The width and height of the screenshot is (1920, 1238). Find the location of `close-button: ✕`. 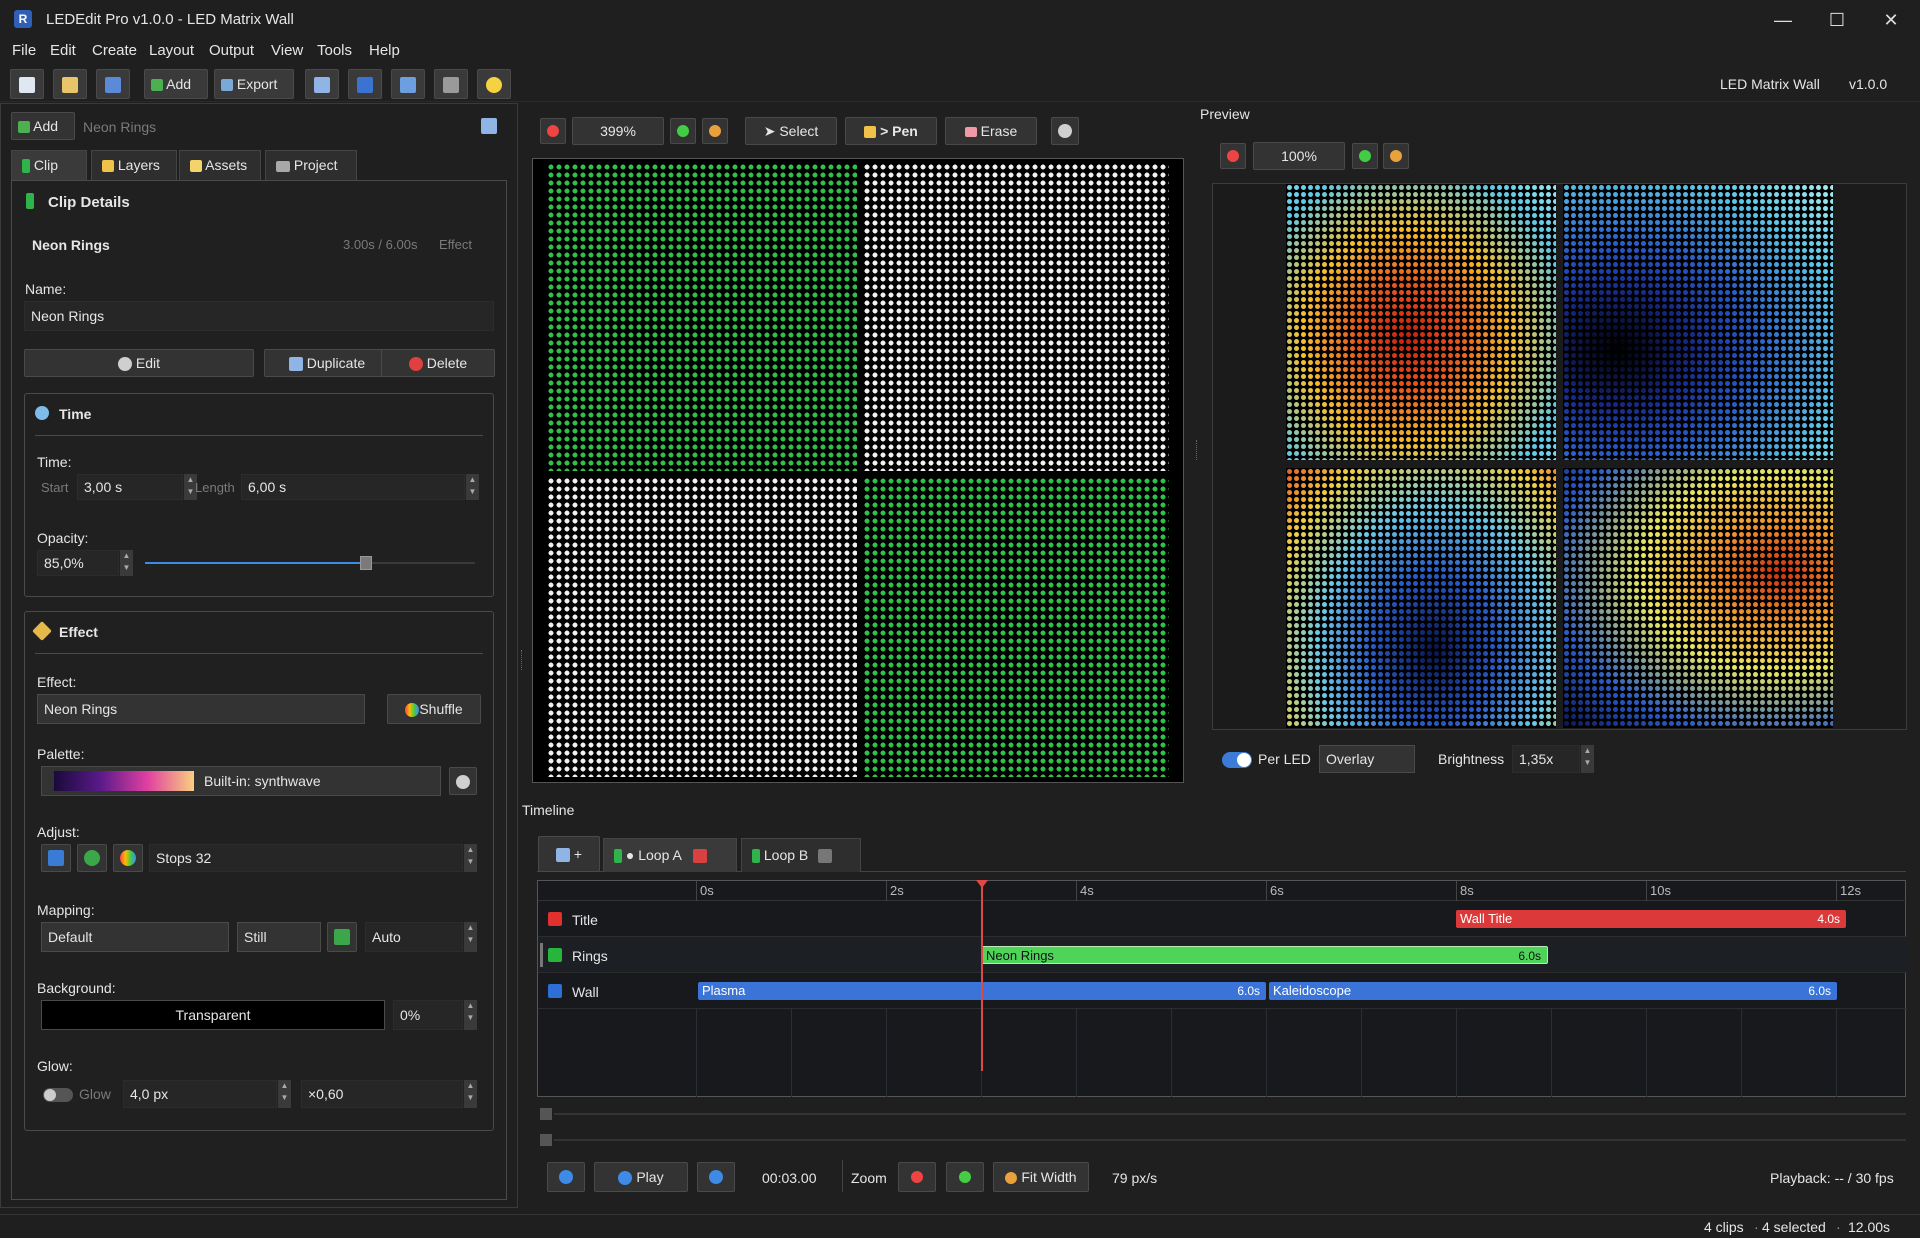

close-button: ✕ is located at coordinates (1891, 20).